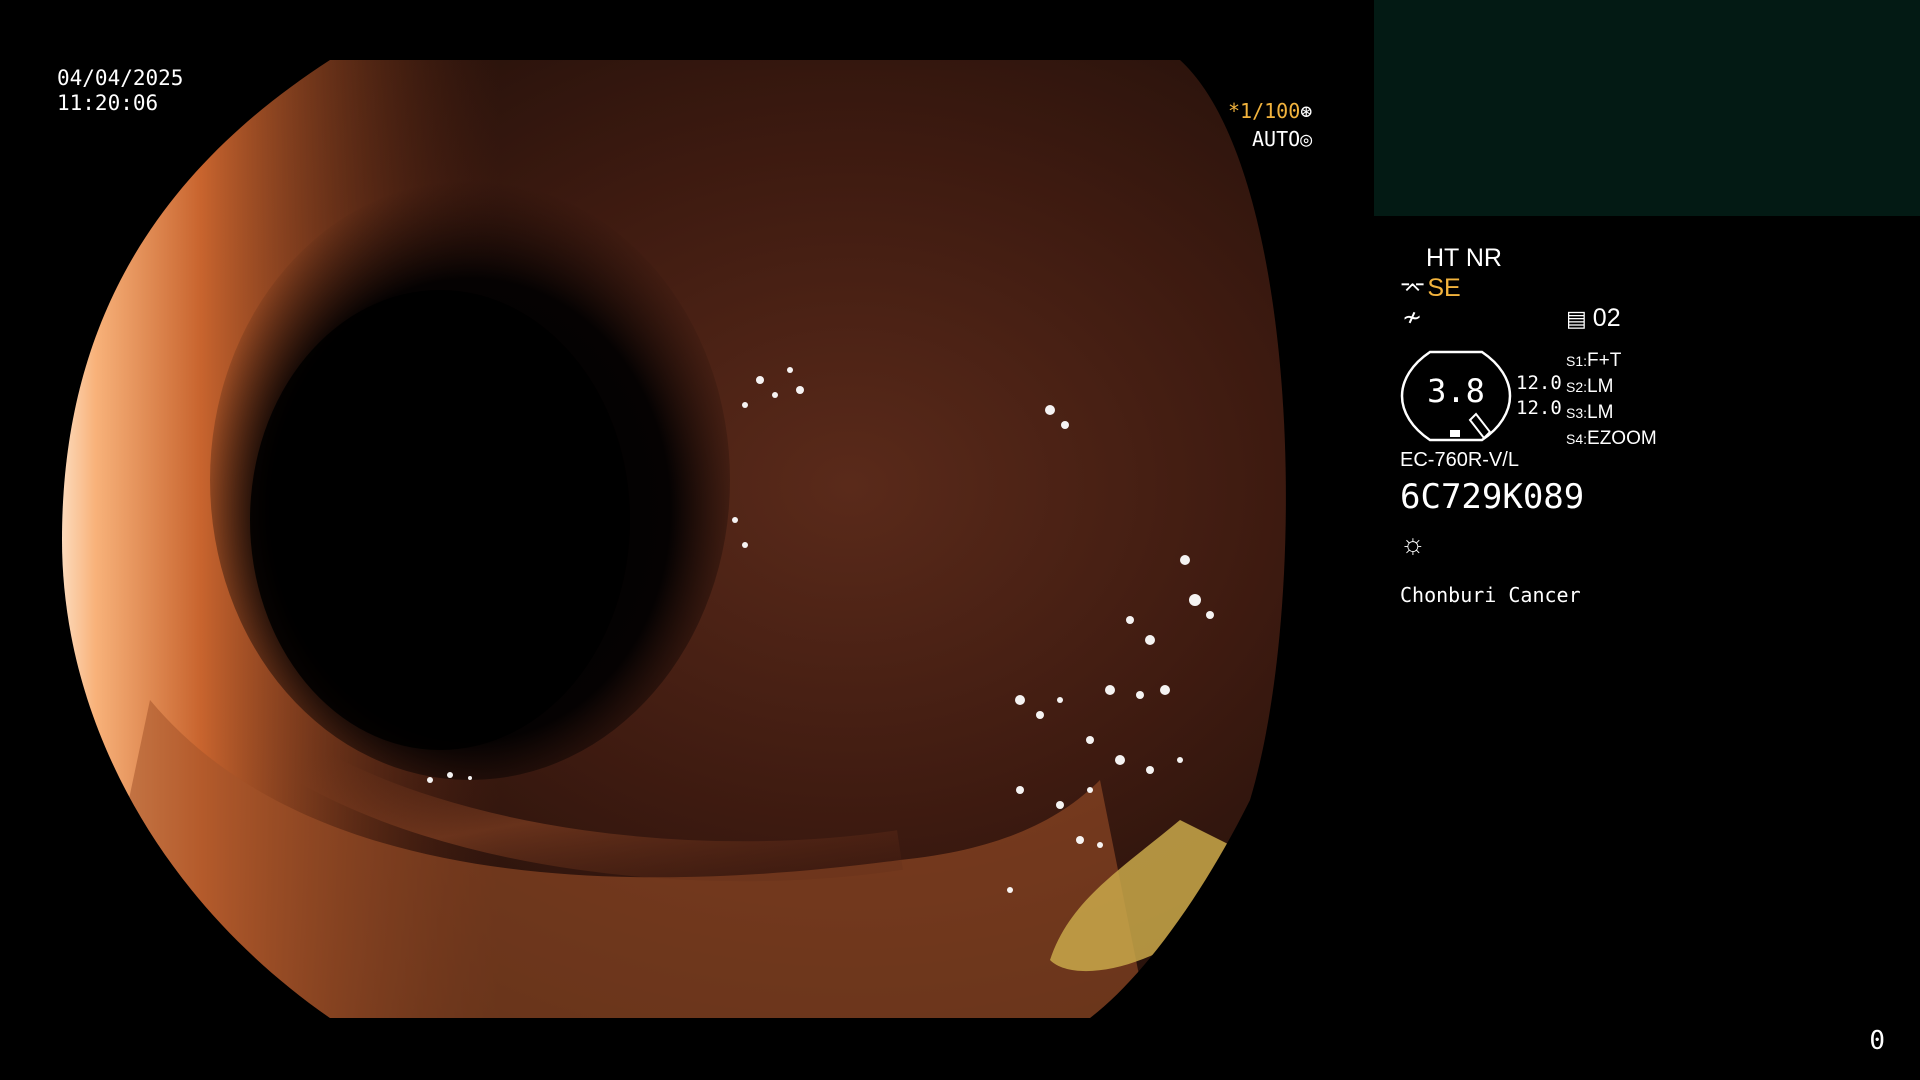 The width and height of the screenshot is (1920, 1080). Describe the element at coordinates (1647, 108) in the screenshot. I see `sub-image-box` at that location.